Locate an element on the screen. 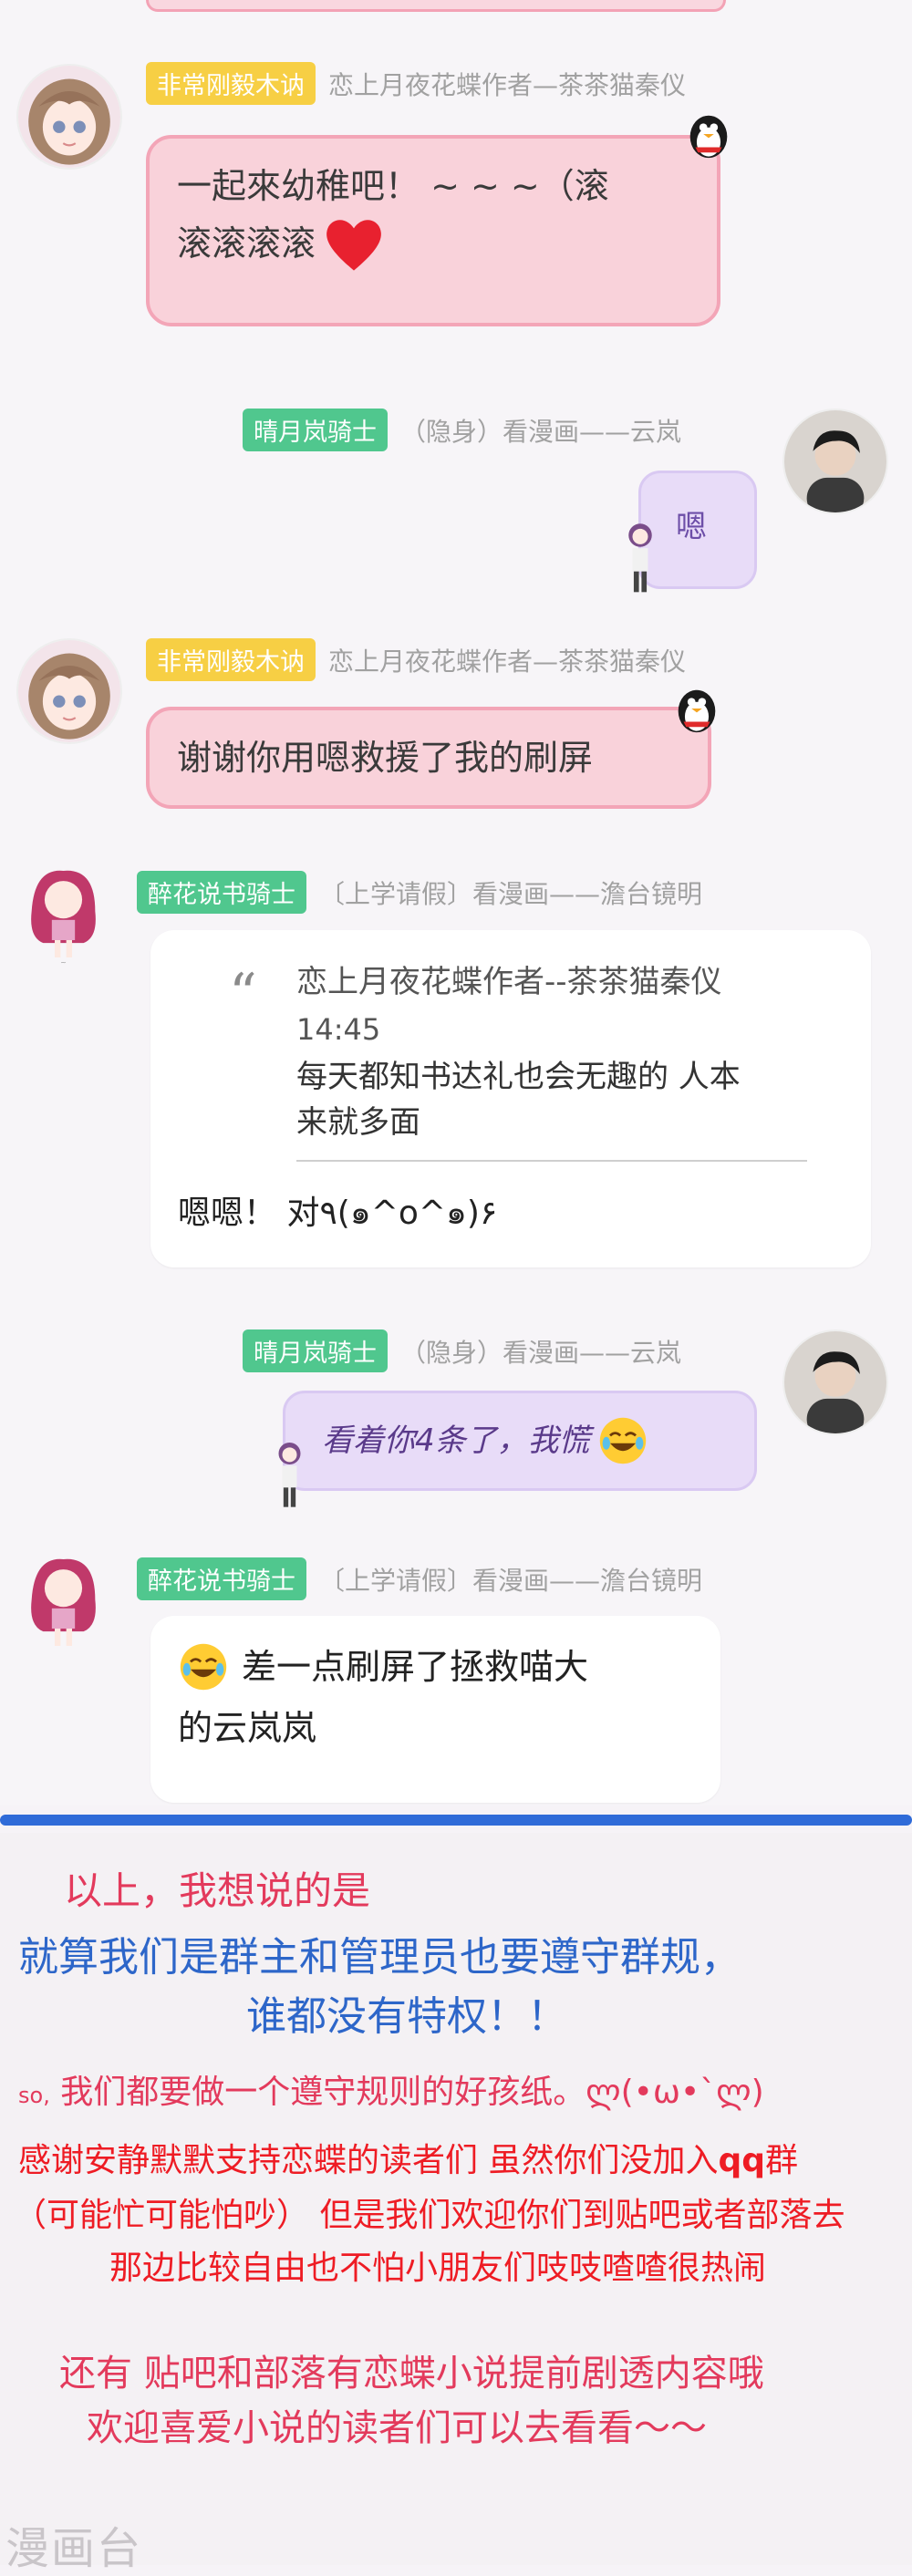 The width and height of the screenshot is (912, 2576). watermark-logo: 漫画台 is located at coordinates (74, 2548).